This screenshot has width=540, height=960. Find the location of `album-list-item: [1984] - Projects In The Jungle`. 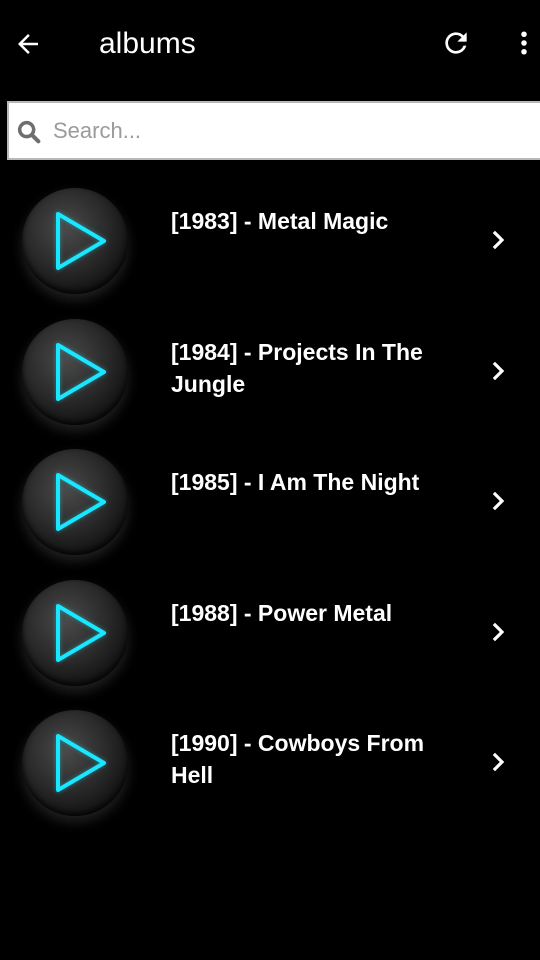

album-list-item: [1984] - Projects In The Jungle is located at coordinates (270, 371).